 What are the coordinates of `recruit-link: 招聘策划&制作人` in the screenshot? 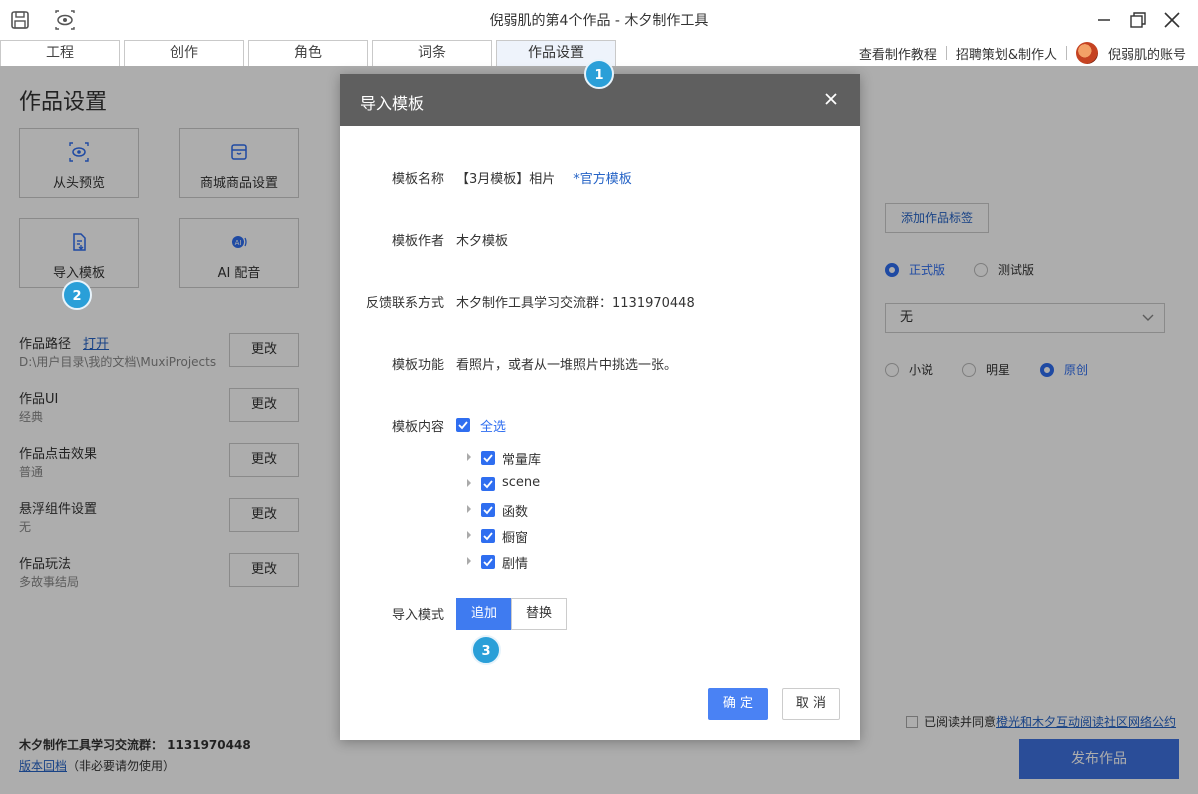 It's located at (1006, 53).